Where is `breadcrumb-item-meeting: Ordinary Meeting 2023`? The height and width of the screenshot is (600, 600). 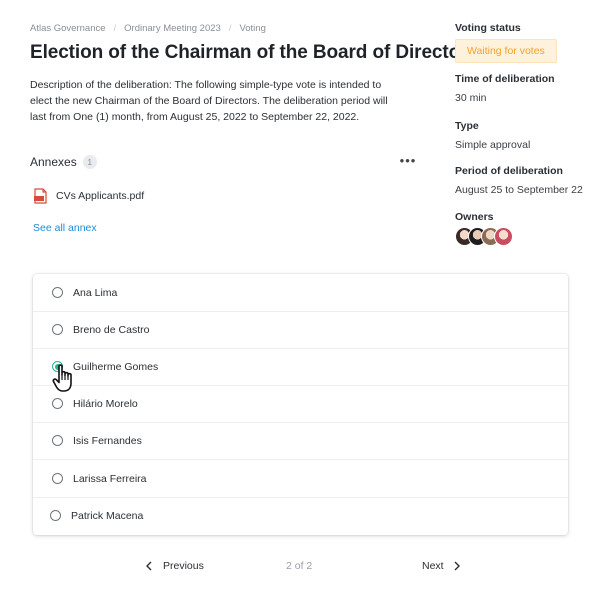 breadcrumb-item-meeting: Ordinary Meeting 2023 is located at coordinates (172, 28).